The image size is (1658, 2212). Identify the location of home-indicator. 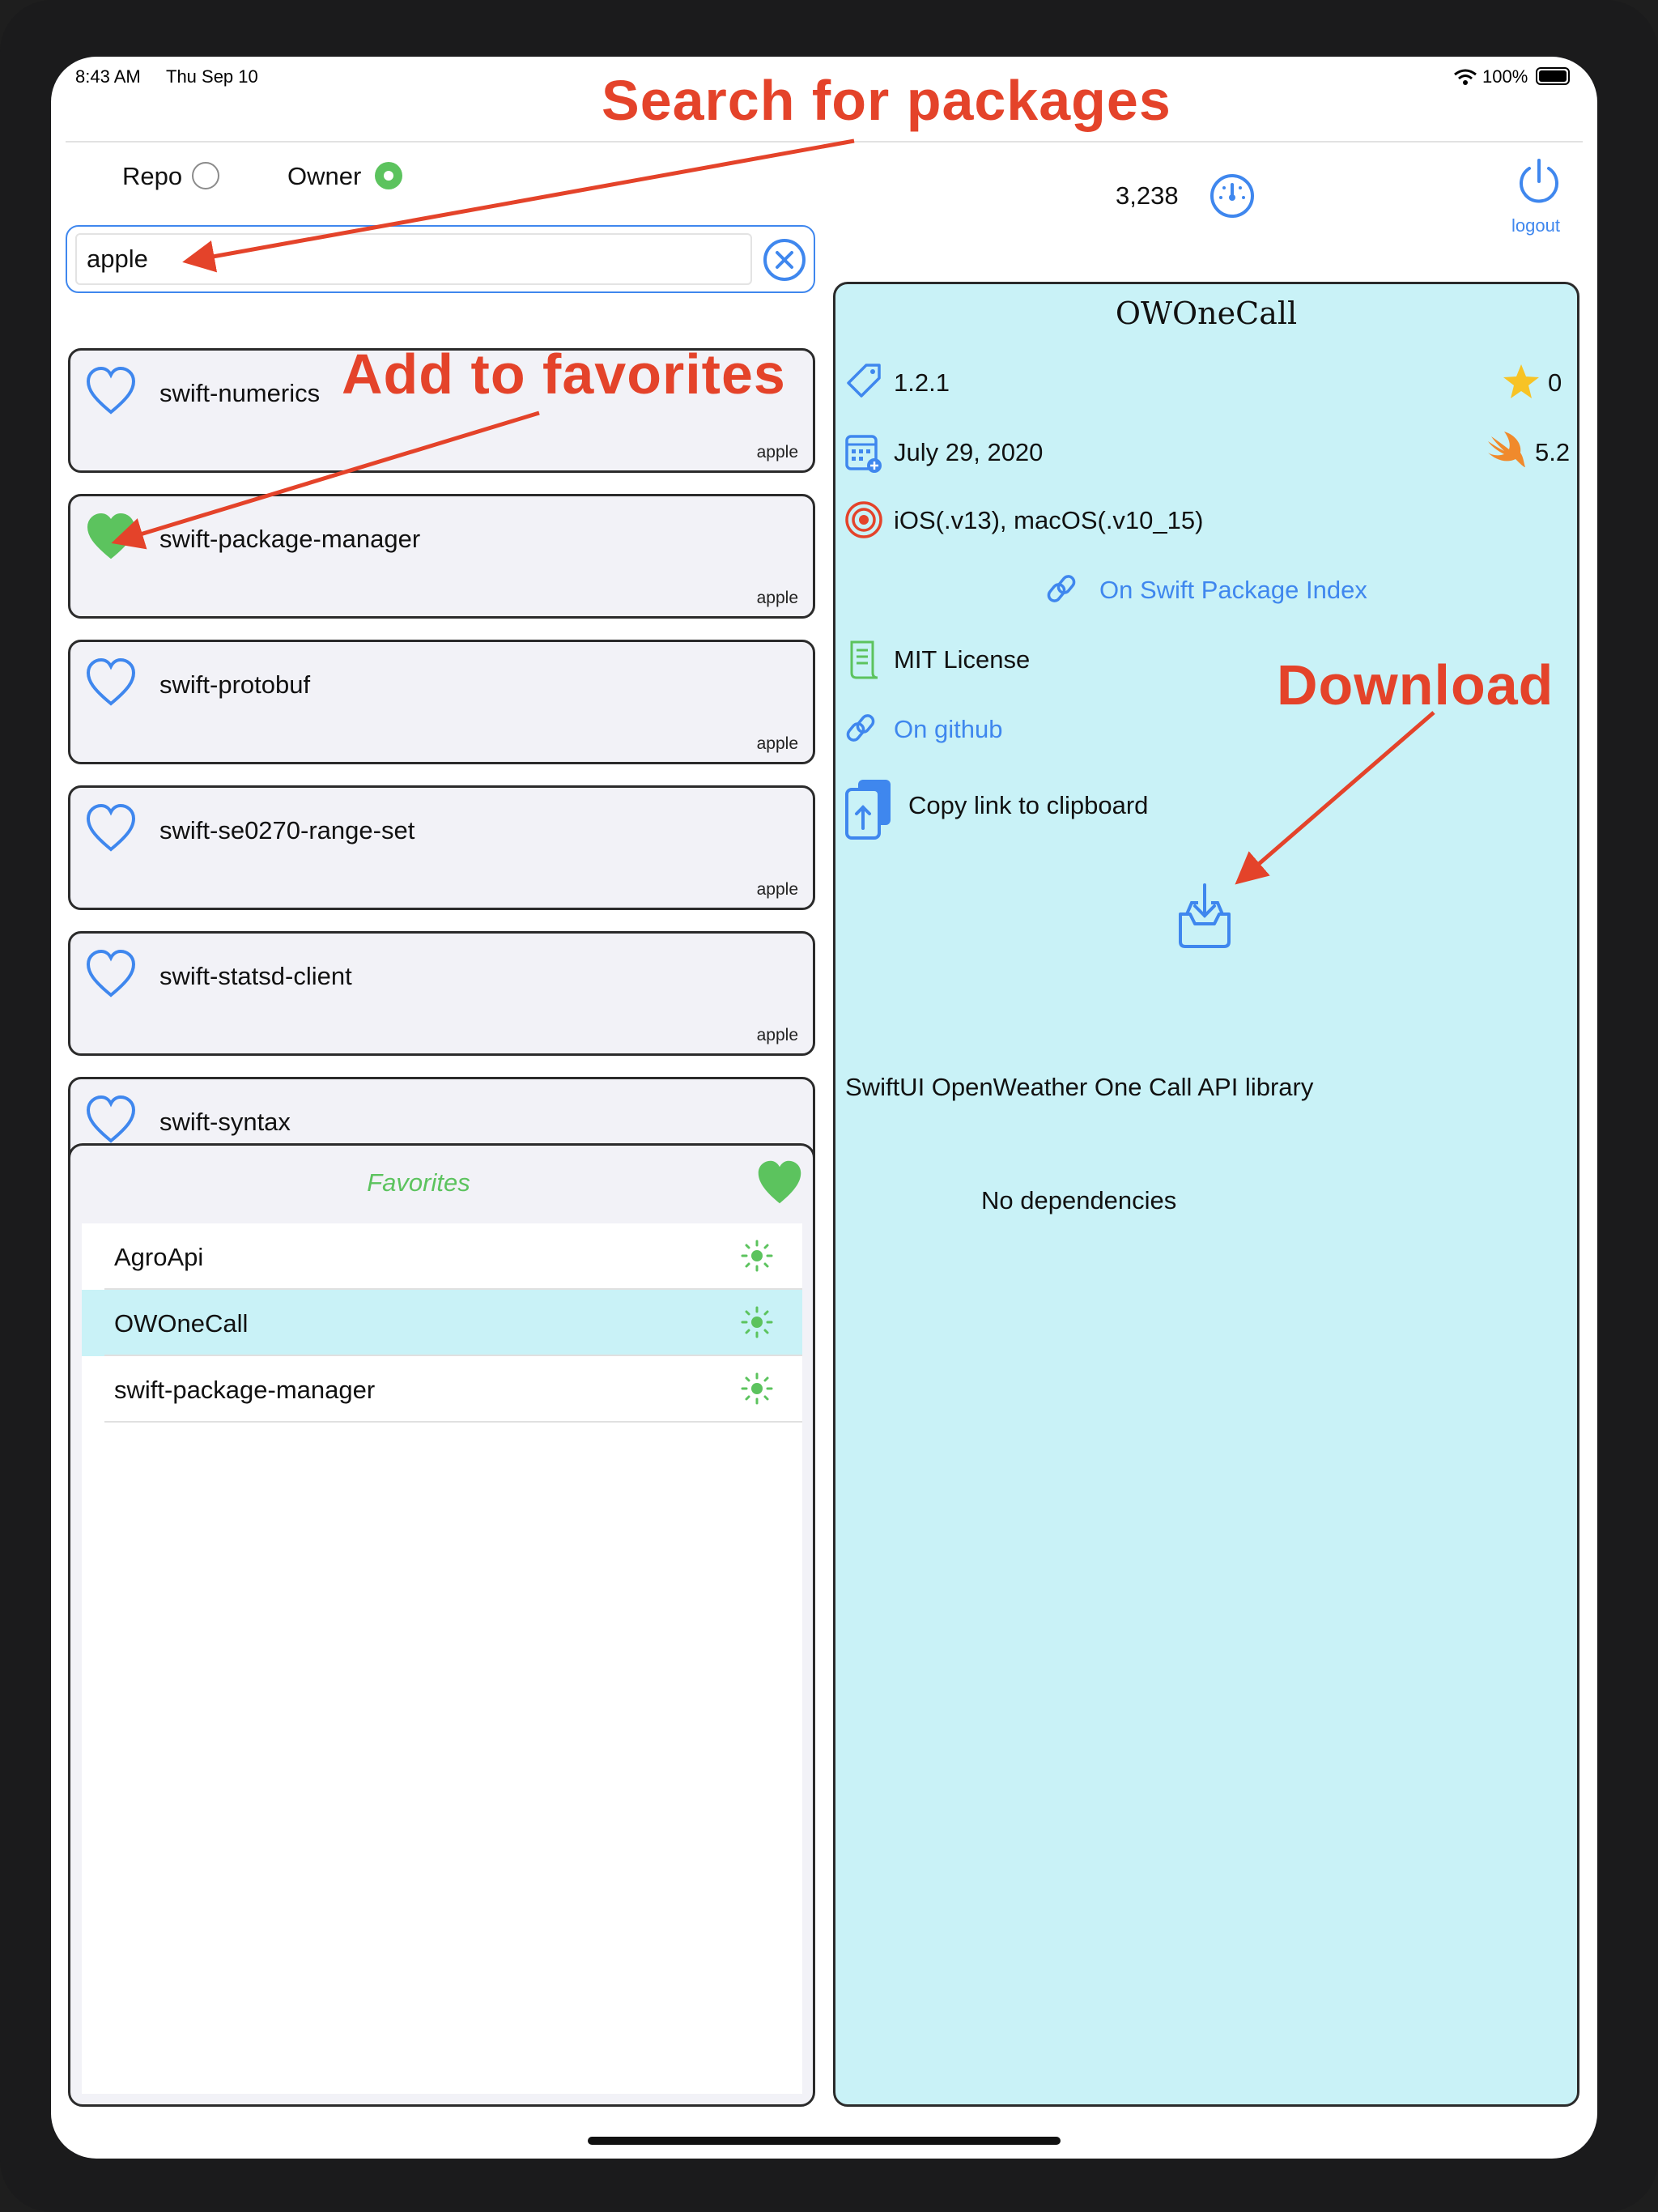
(824, 2141).